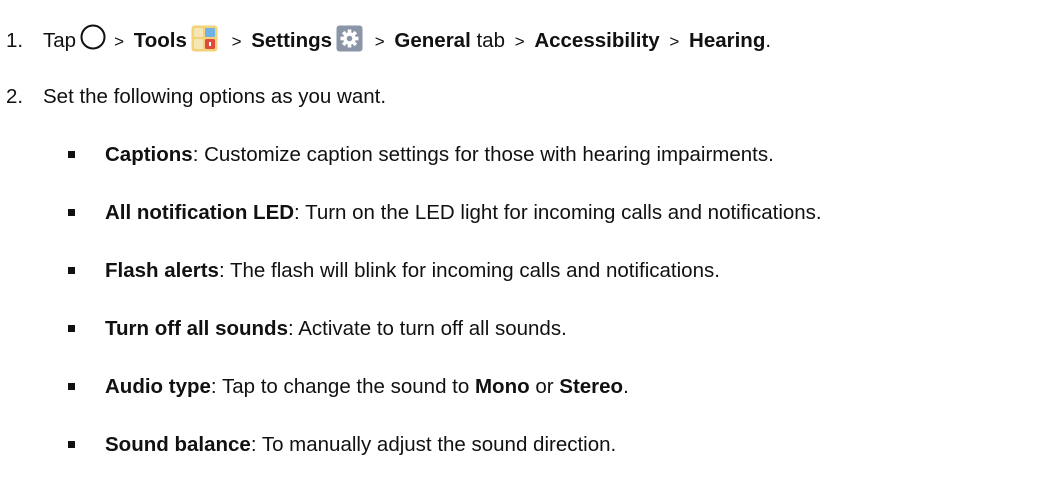 The width and height of the screenshot is (1037, 482). Describe the element at coordinates (93, 37) in the screenshot. I see `home-circle-icon` at that location.